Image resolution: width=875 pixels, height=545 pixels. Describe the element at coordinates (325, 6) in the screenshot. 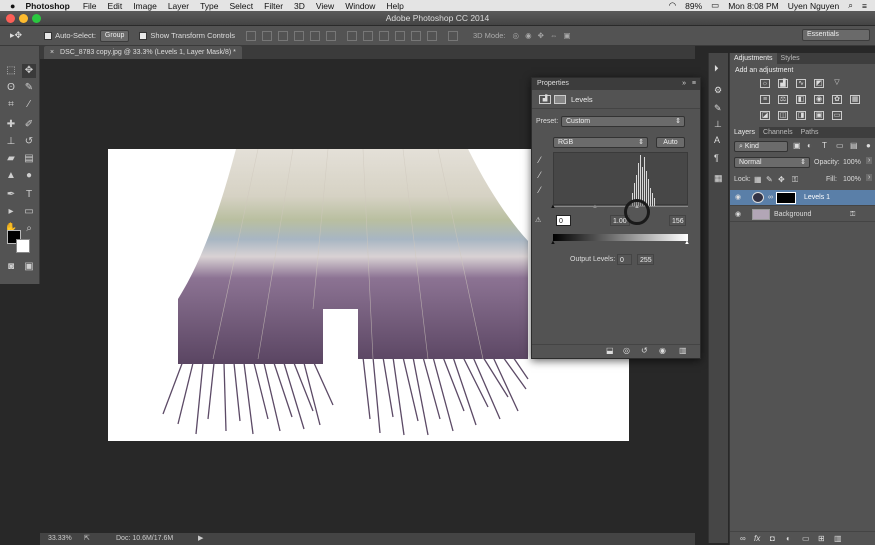

I see `menu-view: View` at that location.